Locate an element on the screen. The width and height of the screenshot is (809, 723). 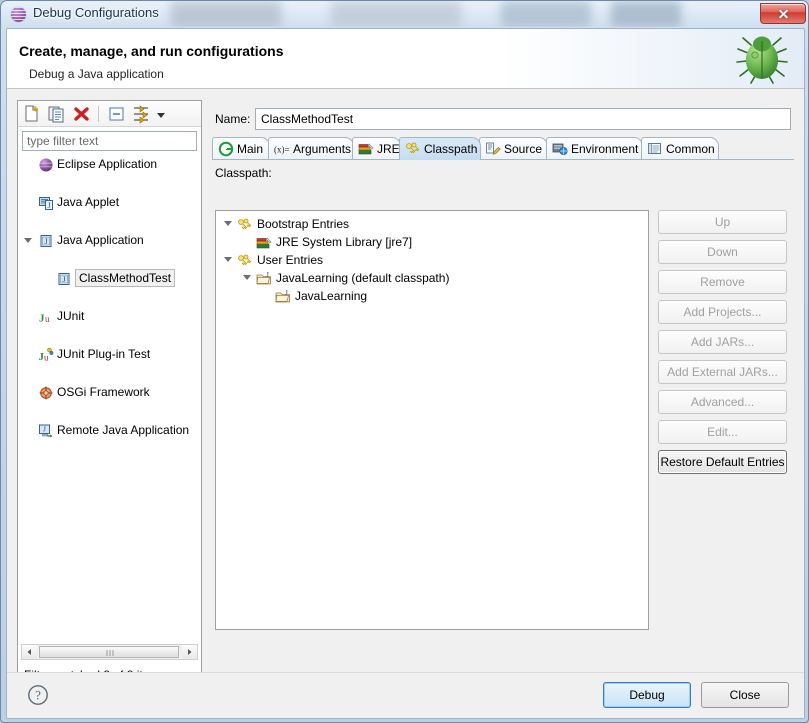
sidebar-item-label: Remote Java Application is located at coordinates (123, 430).